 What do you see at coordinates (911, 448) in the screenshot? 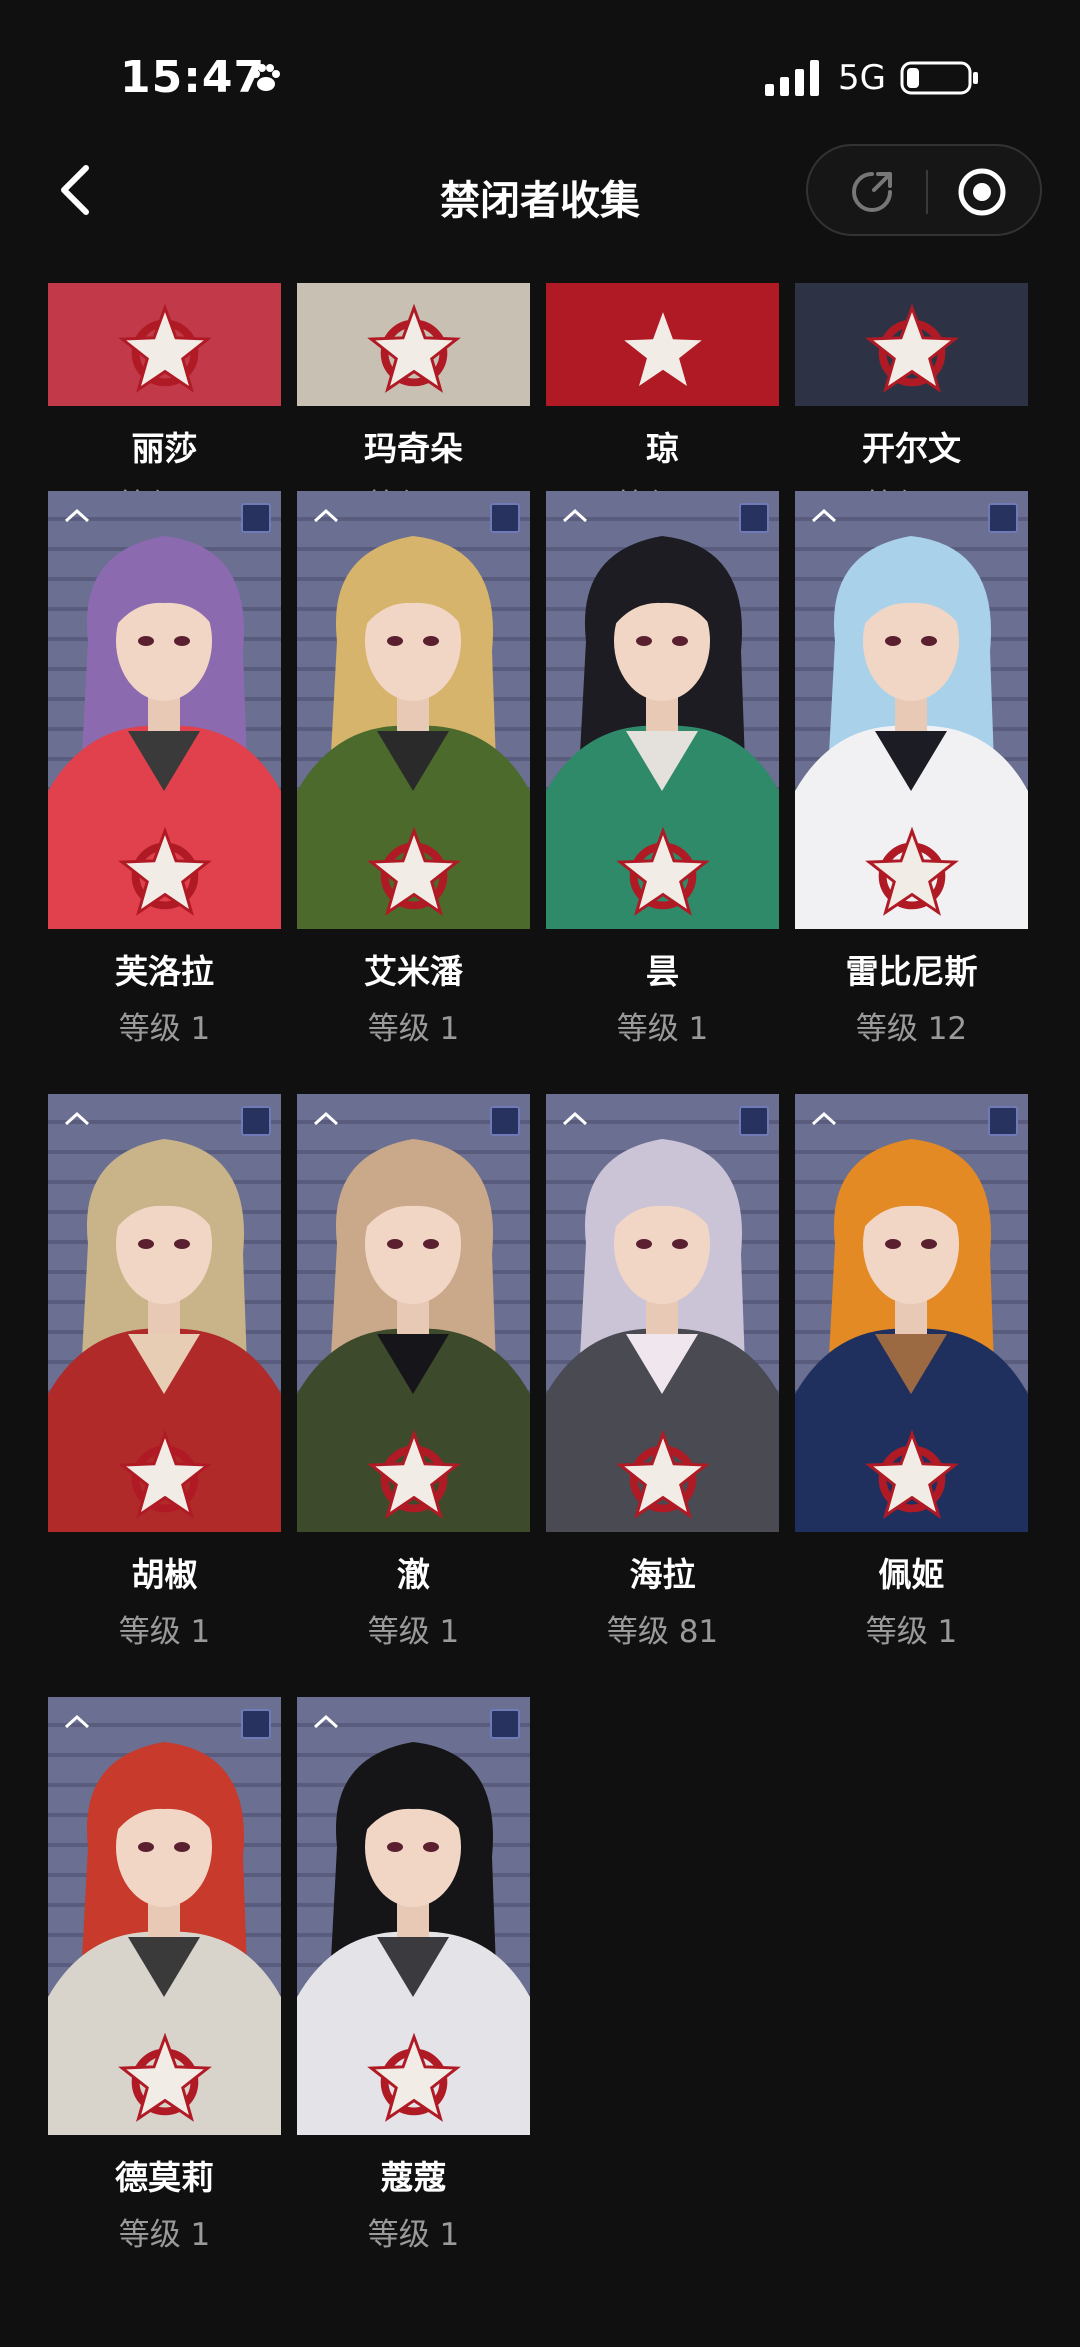
I see `character-name: 开尔文` at bounding box center [911, 448].